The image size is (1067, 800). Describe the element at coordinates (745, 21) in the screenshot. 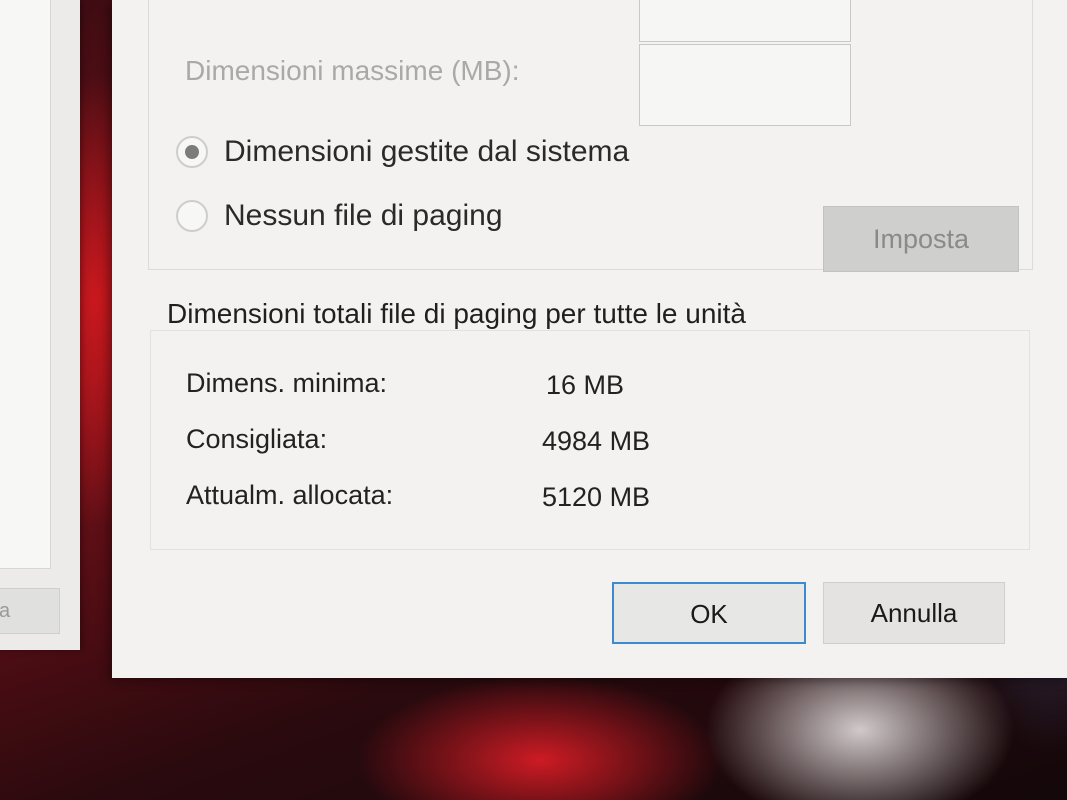

I see `initial-size-input` at that location.